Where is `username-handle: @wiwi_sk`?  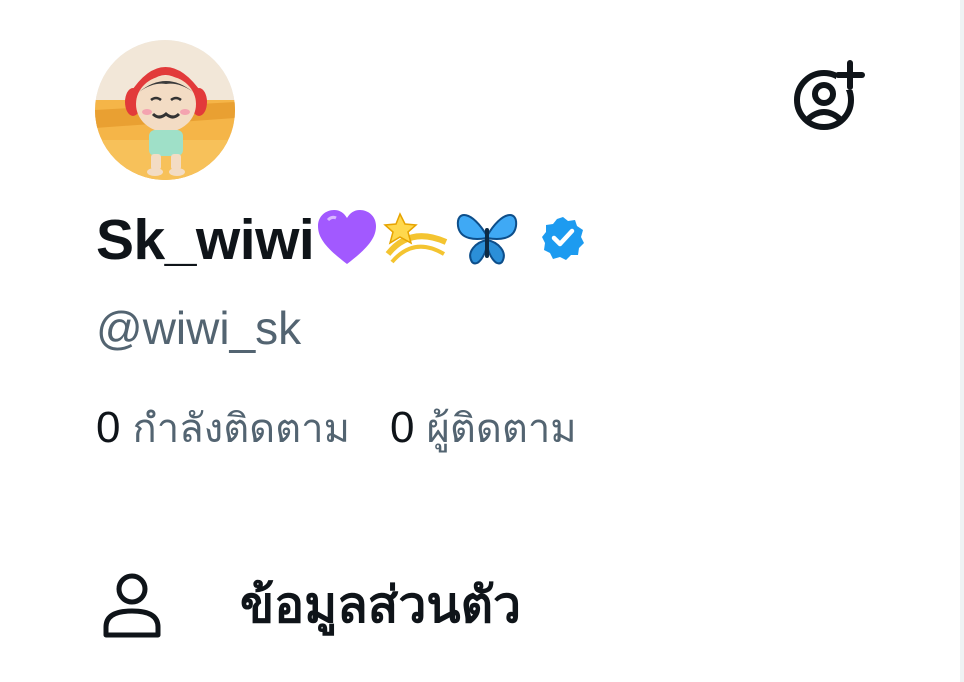 username-handle: @wiwi_sk is located at coordinates (199, 328).